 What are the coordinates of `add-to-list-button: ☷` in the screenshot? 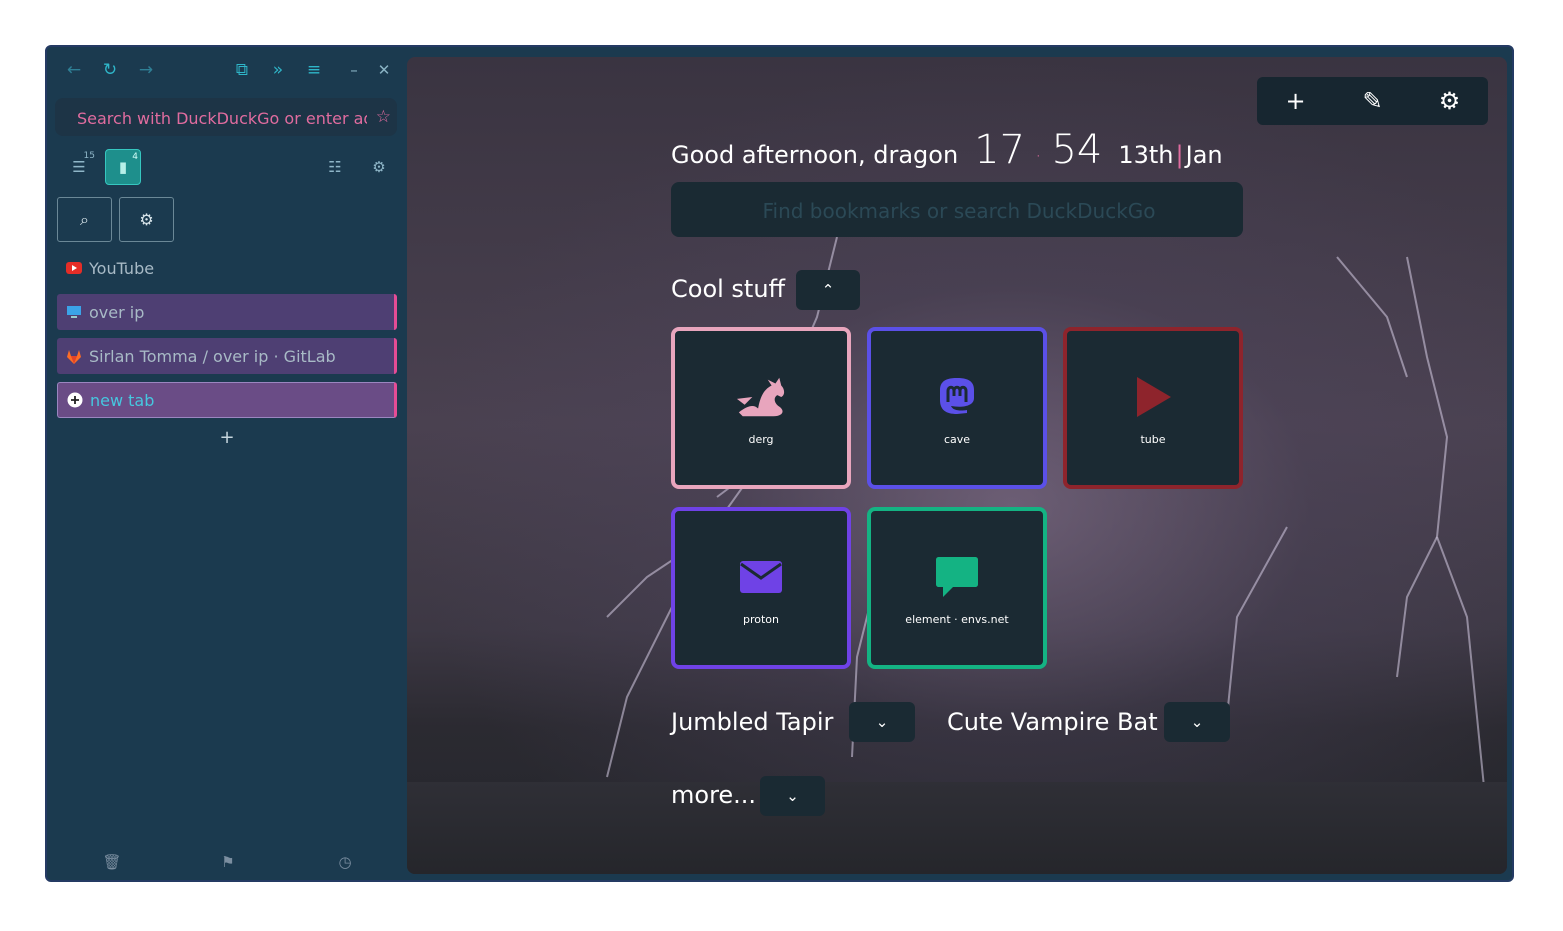 It's located at (335, 167).